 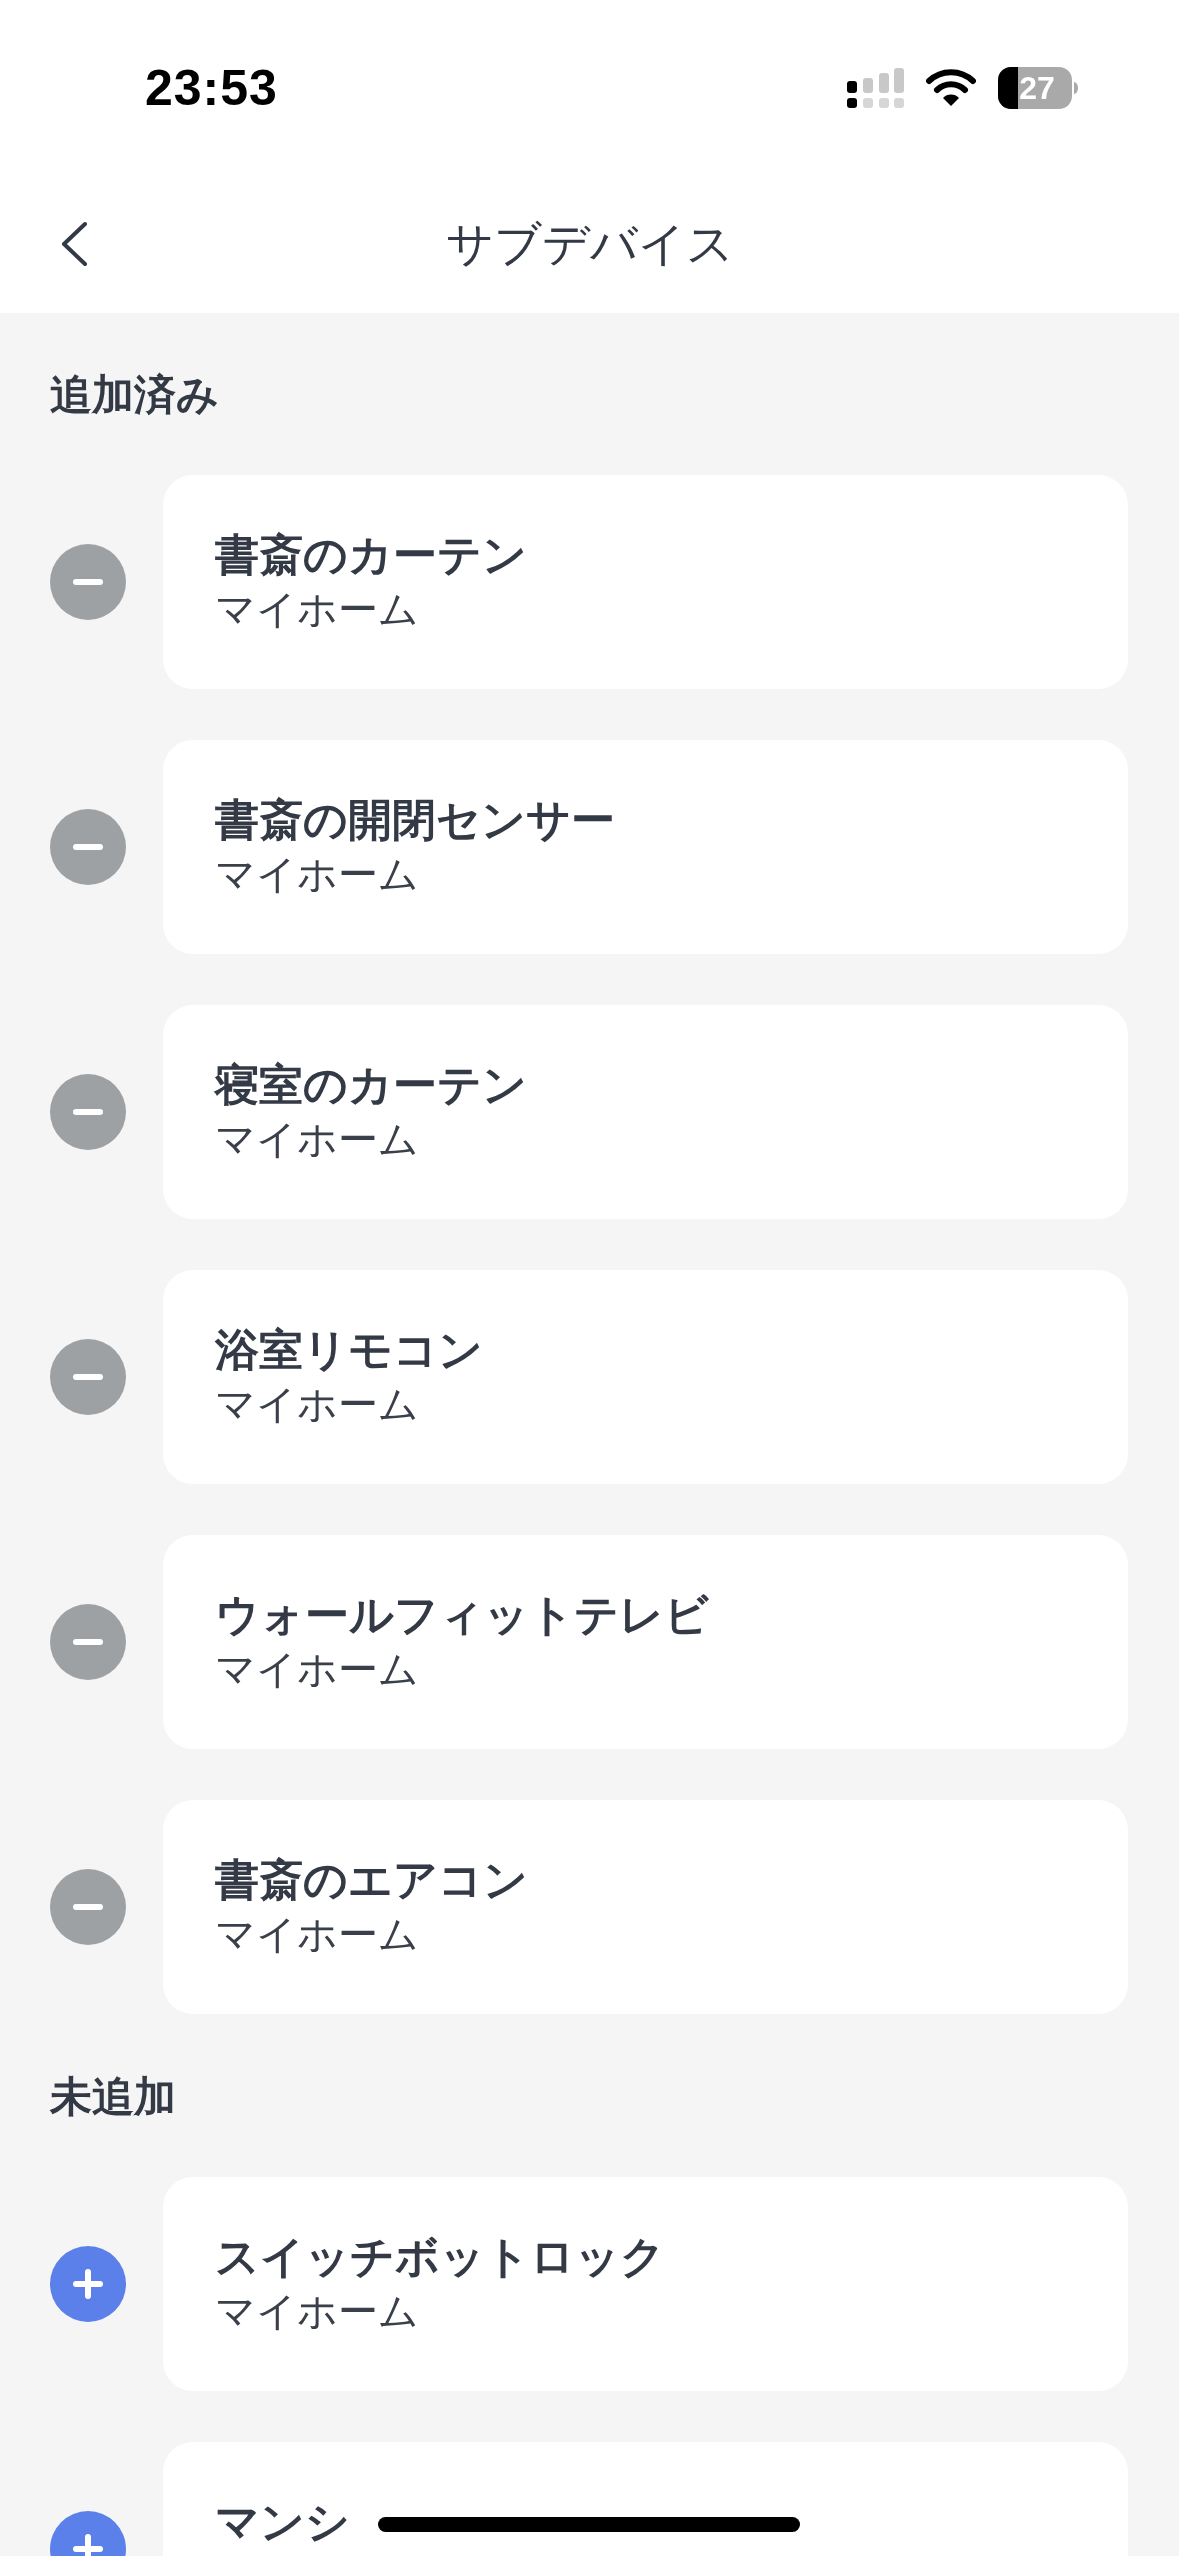 I want to click on page-title: サブデバイス, so click(x=589, y=243).